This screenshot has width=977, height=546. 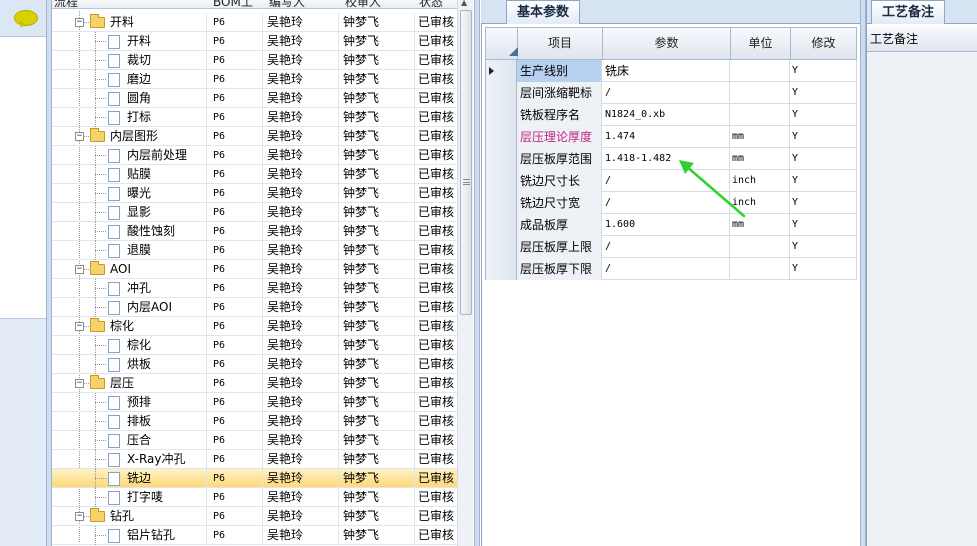 I want to click on tree-row: 铝片钻孔 P6 吴艳玲 钟梦飞 已审核, so click(x=254, y=535).